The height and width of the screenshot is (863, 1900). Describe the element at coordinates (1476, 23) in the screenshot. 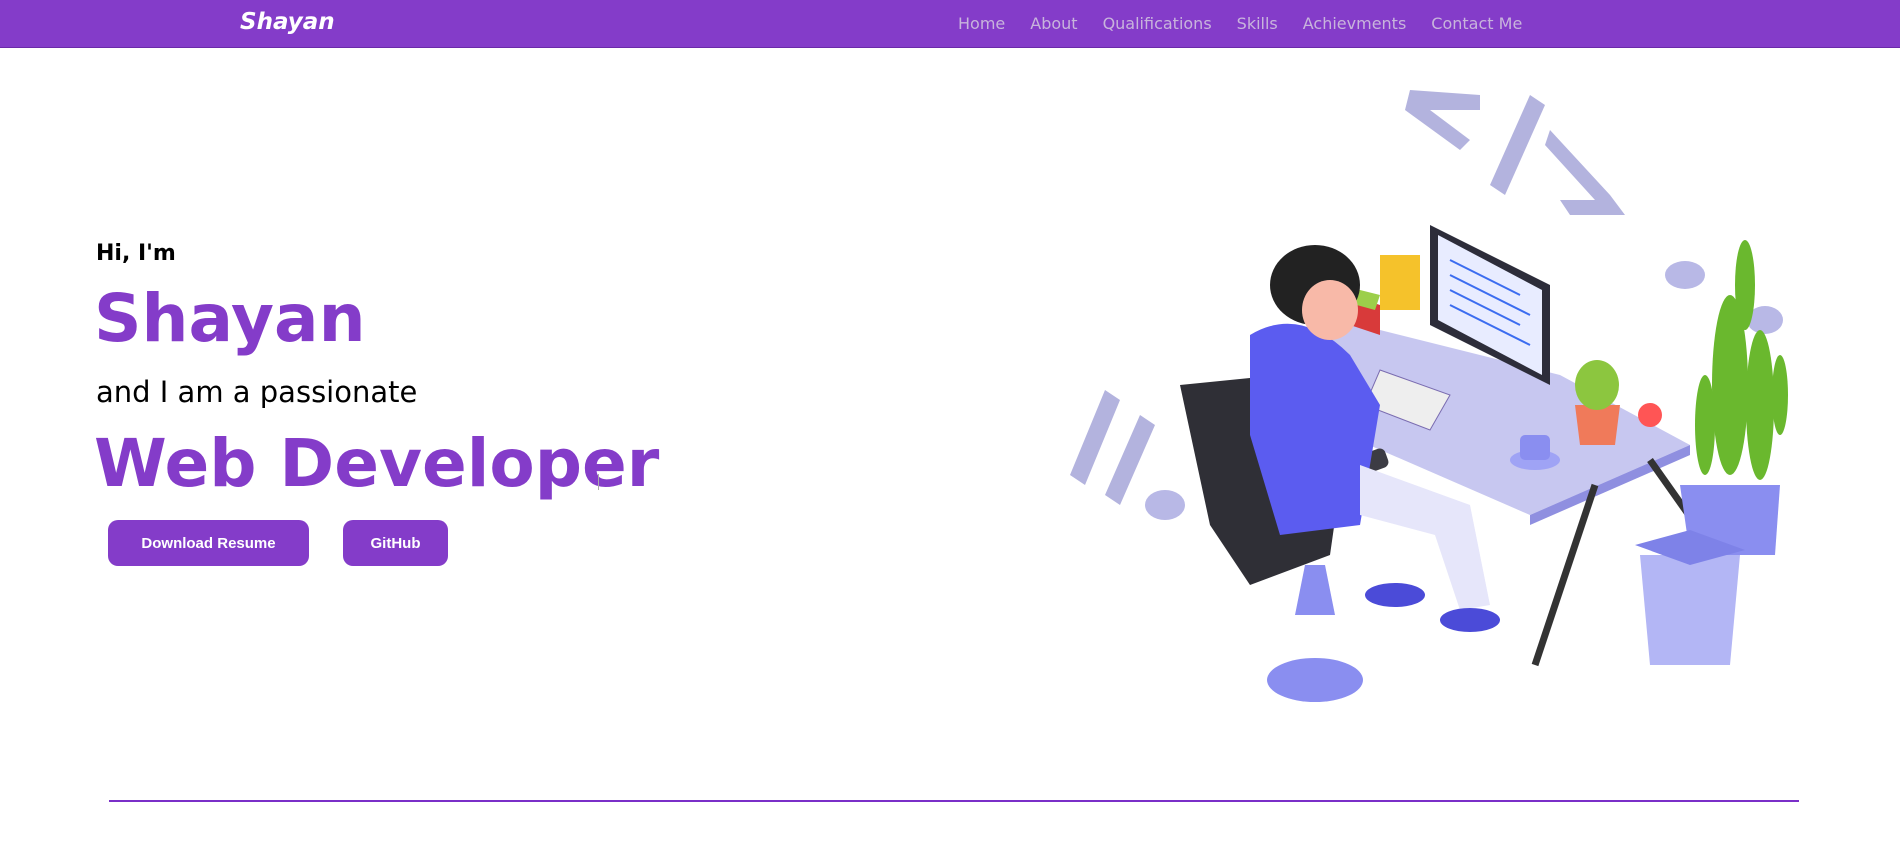

I see `nav-contact: Contact Me` at that location.